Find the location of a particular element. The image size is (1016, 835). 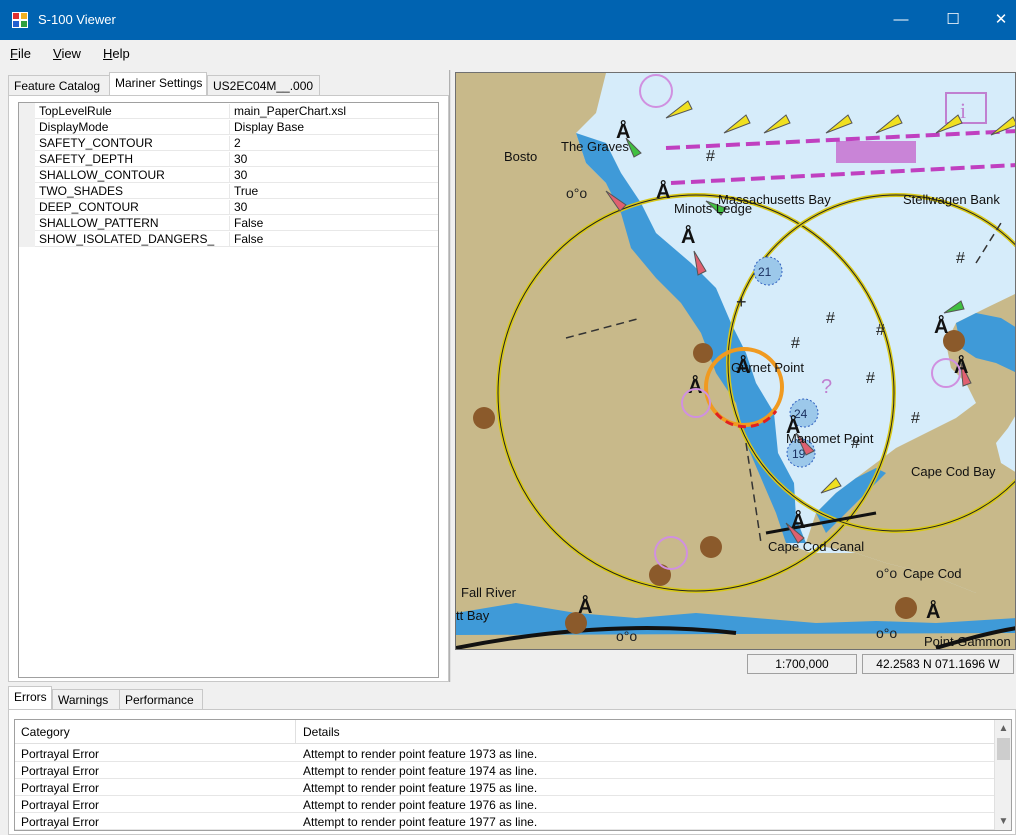

map-label-gurnet-point: Gurnet Point is located at coordinates (767, 367).